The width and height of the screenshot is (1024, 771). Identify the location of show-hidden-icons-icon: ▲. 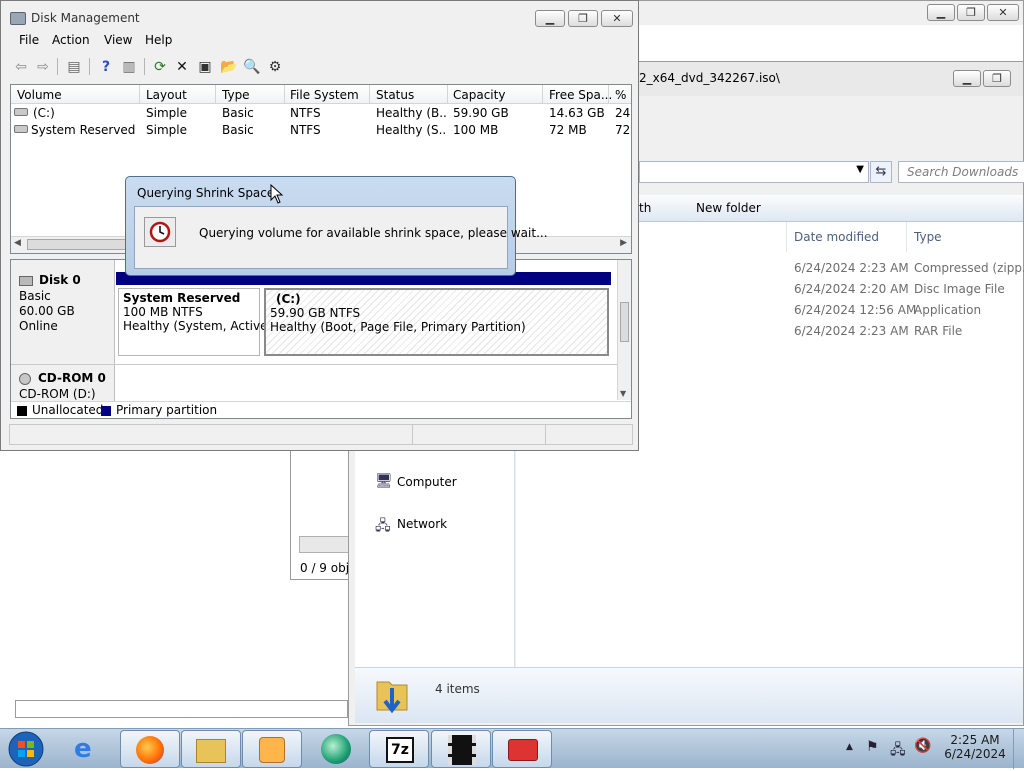
(849, 747).